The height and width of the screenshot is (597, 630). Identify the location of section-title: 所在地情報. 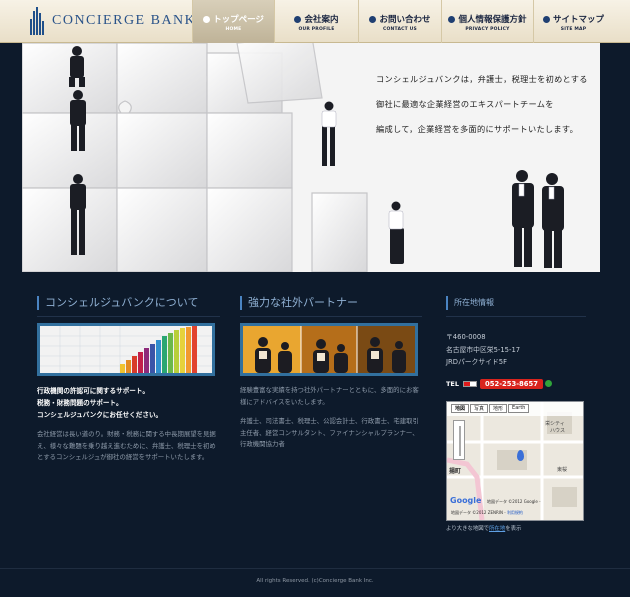
(516, 303).